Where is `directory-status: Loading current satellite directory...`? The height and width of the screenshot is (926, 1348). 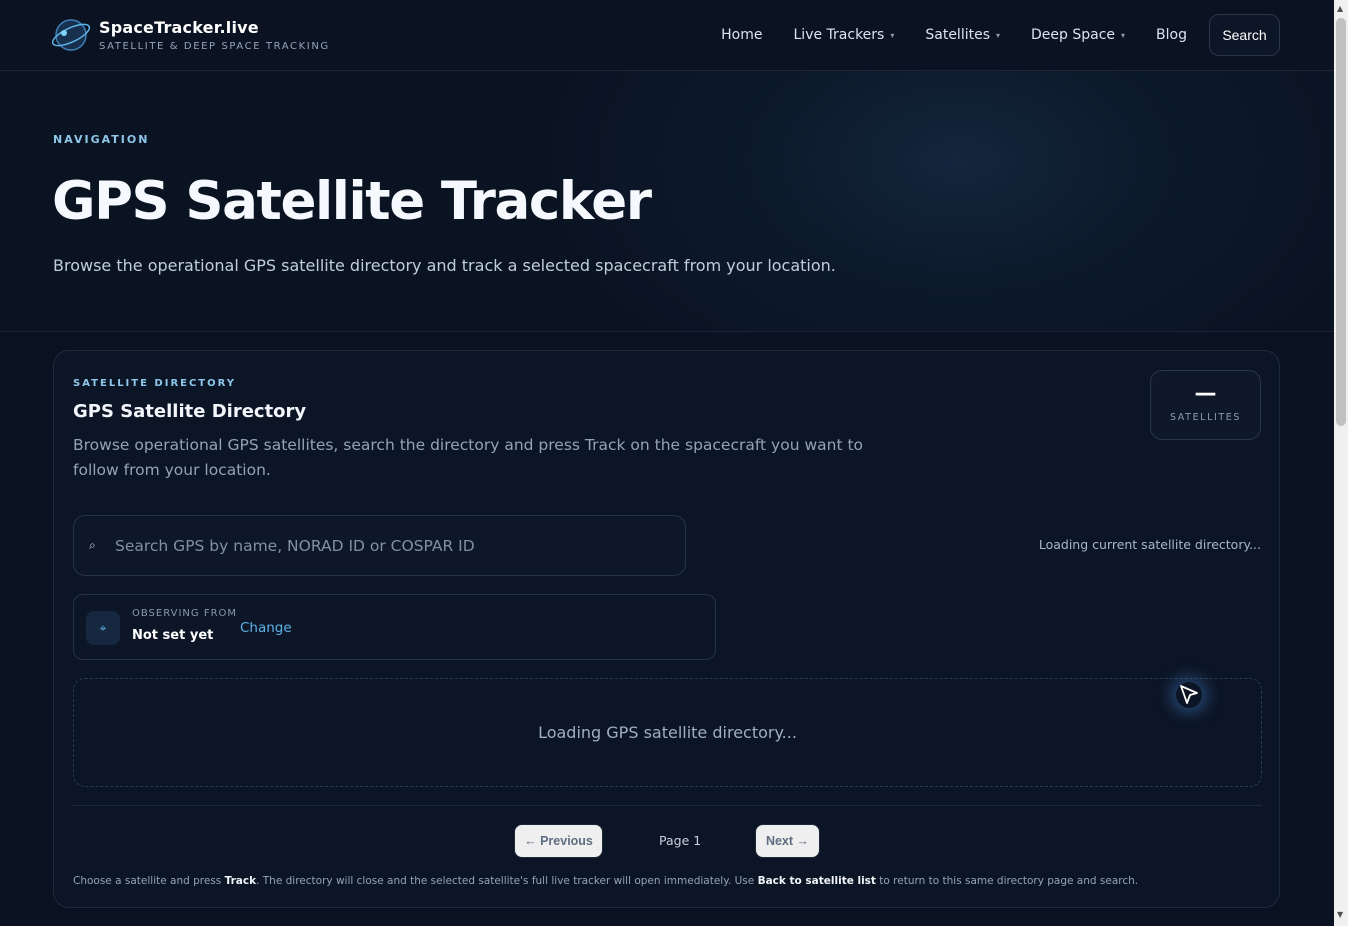 directory-status: Loading current satellite directory... is located at coordinates (1149, 544).